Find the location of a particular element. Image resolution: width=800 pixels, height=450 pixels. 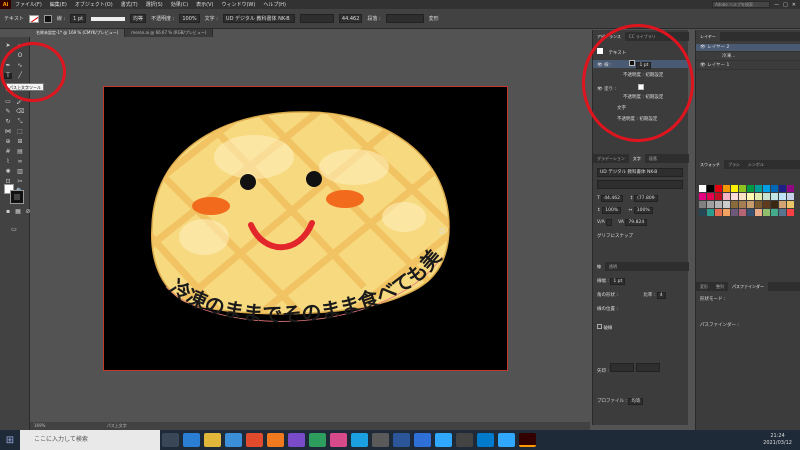

character-font-dropdown: UD デジタル 教科書体 NK-B is located at coordinates (640, 172).